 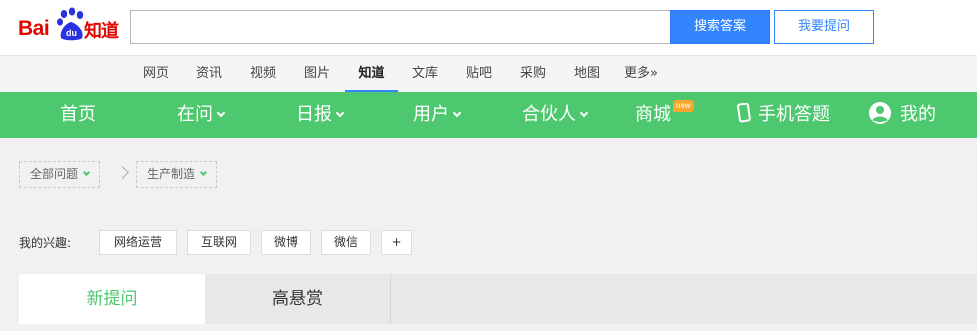 What do you see at coordinates (918, 114) in the screenshot?
I see `nav-mine-label: 我的` at bounding box center [918, 114].